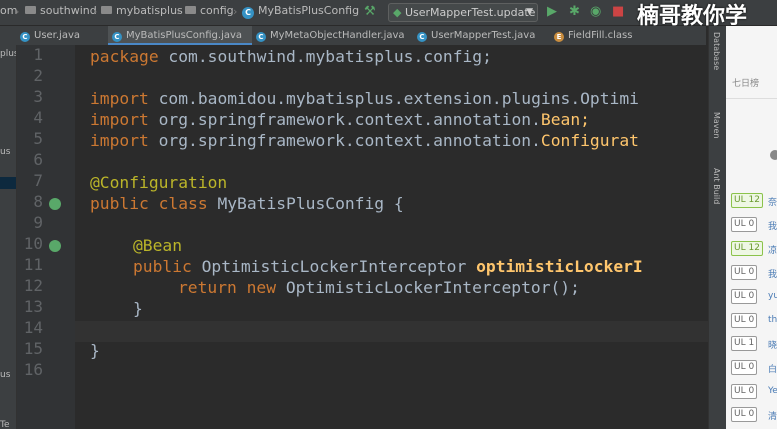  Describe the element at coordinates (772, 368) in the screenshot. I see `user-name: 白` at that location.